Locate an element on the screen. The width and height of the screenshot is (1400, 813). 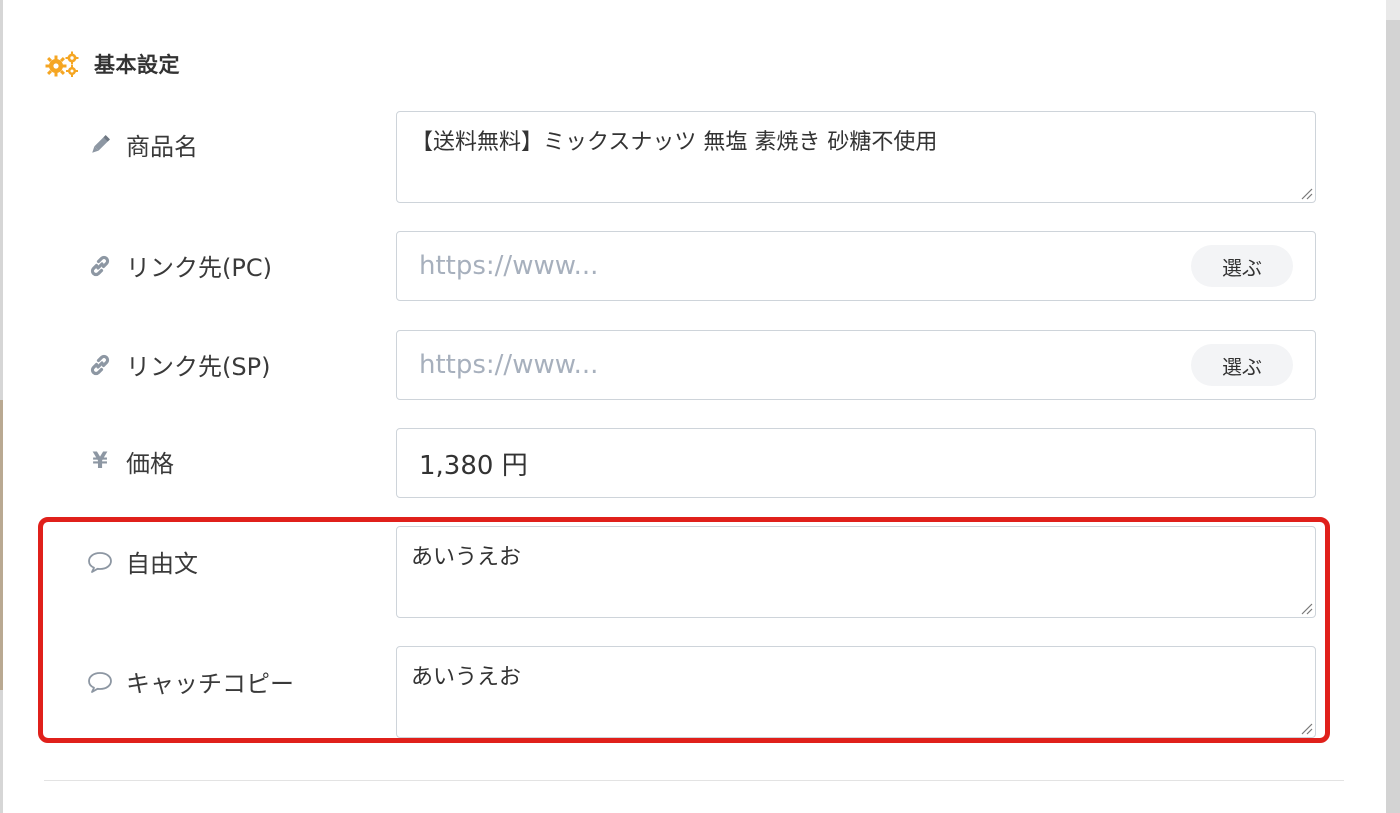
link-pc-input: https://www... 選ぶ is located at coordinates (856, 266).